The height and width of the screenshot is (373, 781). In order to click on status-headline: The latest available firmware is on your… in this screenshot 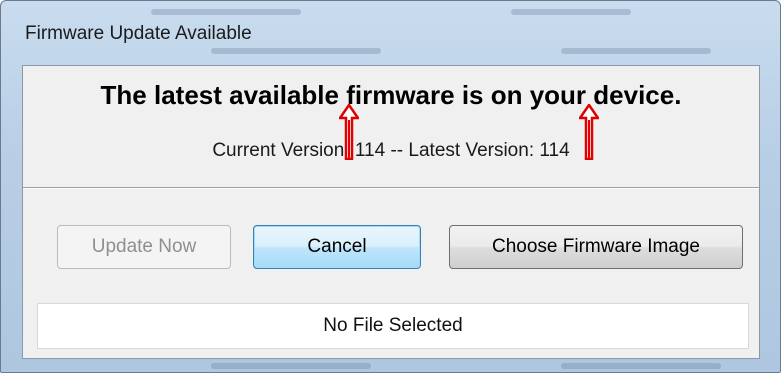, I will do `click(391, 95)`.